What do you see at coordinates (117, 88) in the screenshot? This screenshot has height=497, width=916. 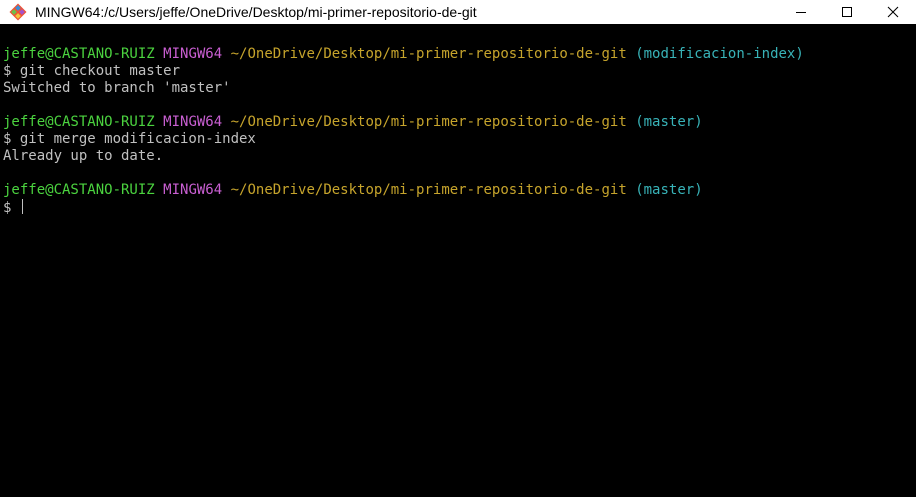 I see `command-output: Switched to branch 'master'` at bounding box center [117, 88].